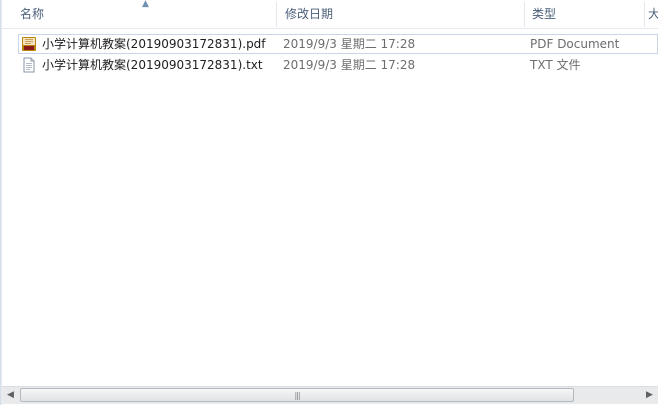 This screenshot has height=405, width=658. What do you see at coordinates (579, 14) in the screenshot?
I see `column-header-type: 类型` at bounding box center [579, 14].